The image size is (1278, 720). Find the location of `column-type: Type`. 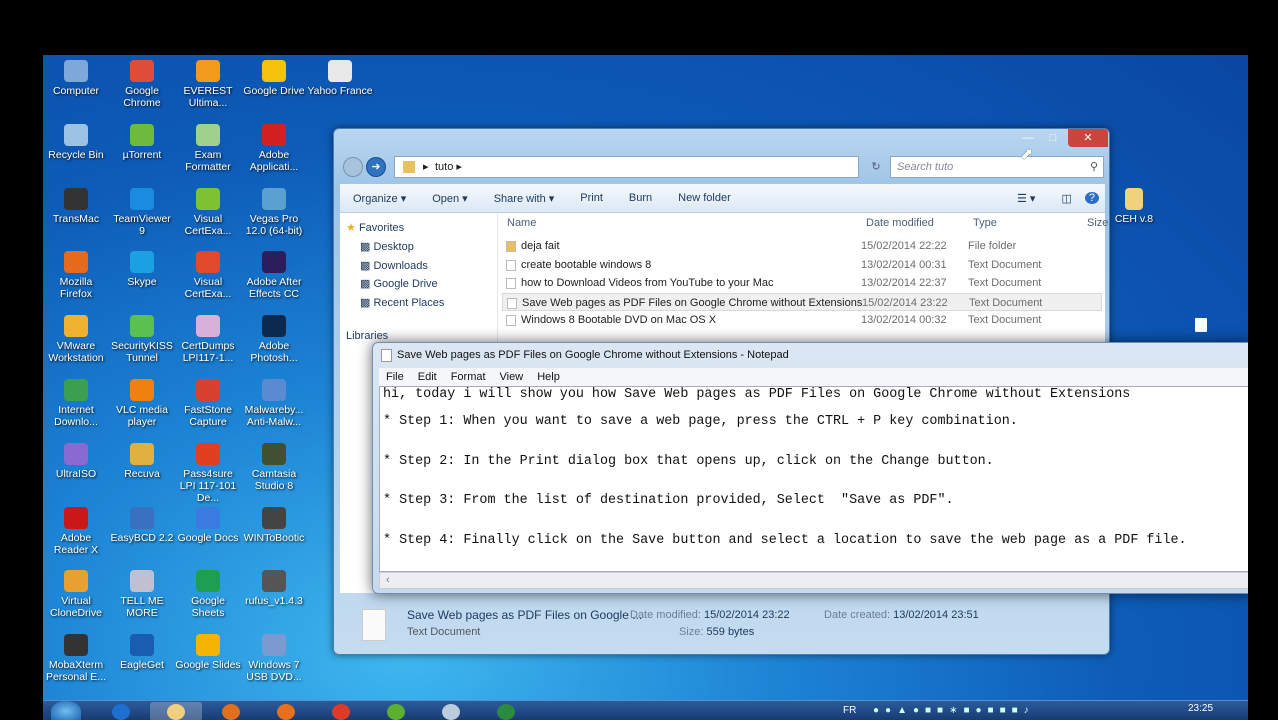

column-type: Type is located at coordinates (985, 223).